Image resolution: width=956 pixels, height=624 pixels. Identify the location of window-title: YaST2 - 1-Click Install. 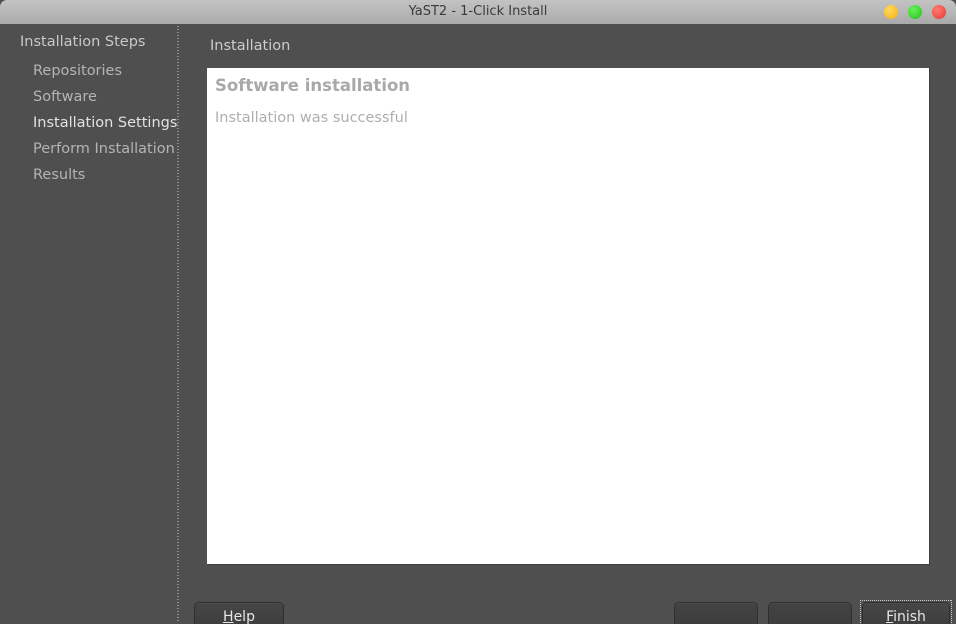
(478, 11).